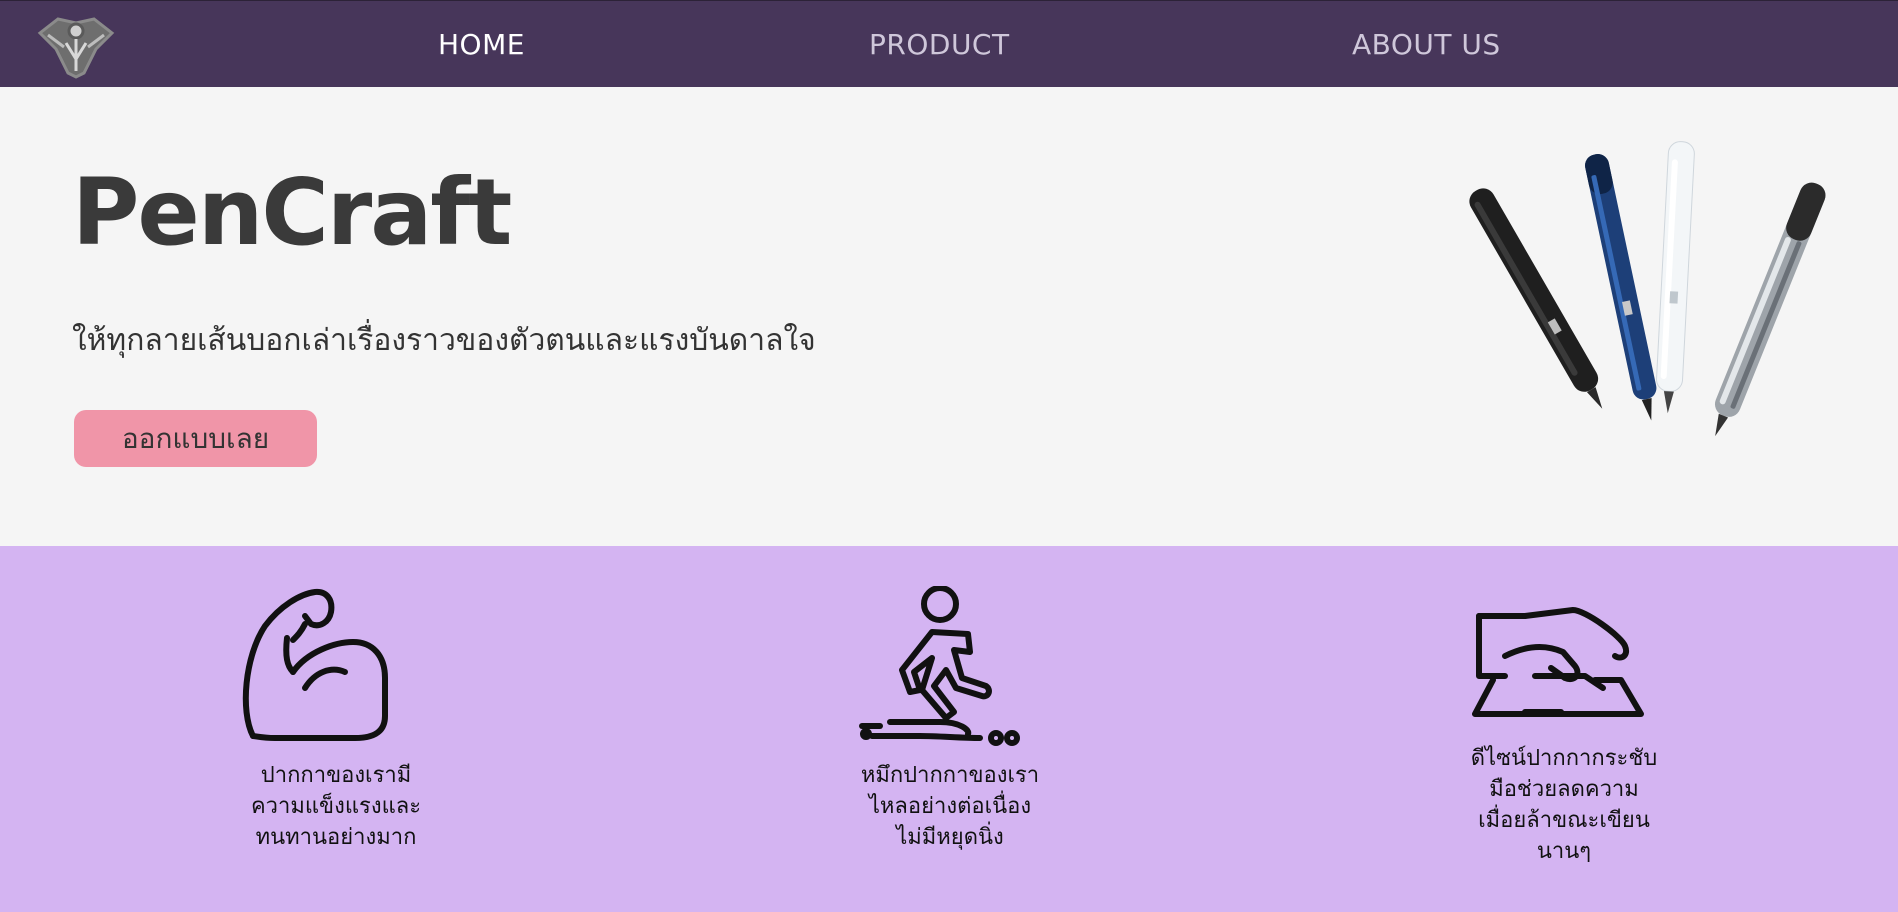 This screenshot has width=1898, height=912. I want to click on feature-text-line: มือช่วยลดความ, so click(1564, 789).